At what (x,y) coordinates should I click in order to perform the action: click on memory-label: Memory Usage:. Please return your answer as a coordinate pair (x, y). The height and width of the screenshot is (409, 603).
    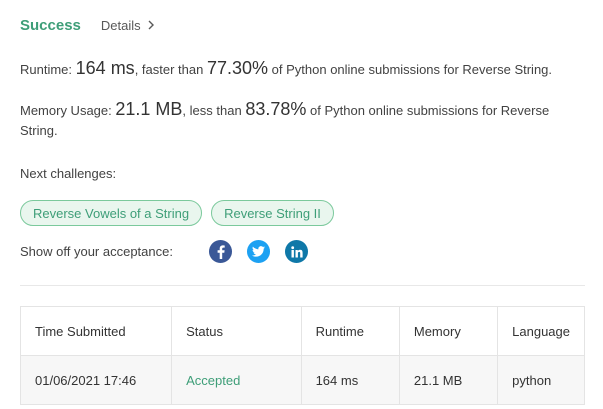
    Looking at the image, I should click on (66, 110).